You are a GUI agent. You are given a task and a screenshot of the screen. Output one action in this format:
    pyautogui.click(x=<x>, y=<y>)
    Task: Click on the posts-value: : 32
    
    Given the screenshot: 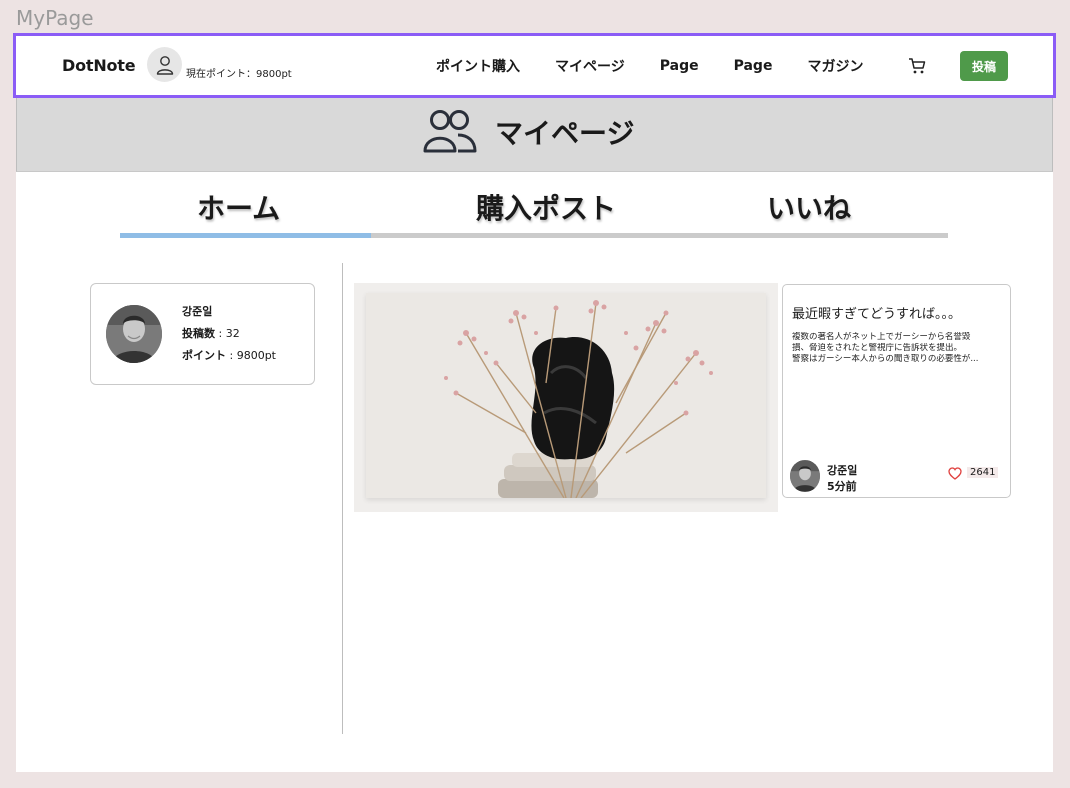 What is the action you would take?
    pyautogui.click(x=227, y=333)
    